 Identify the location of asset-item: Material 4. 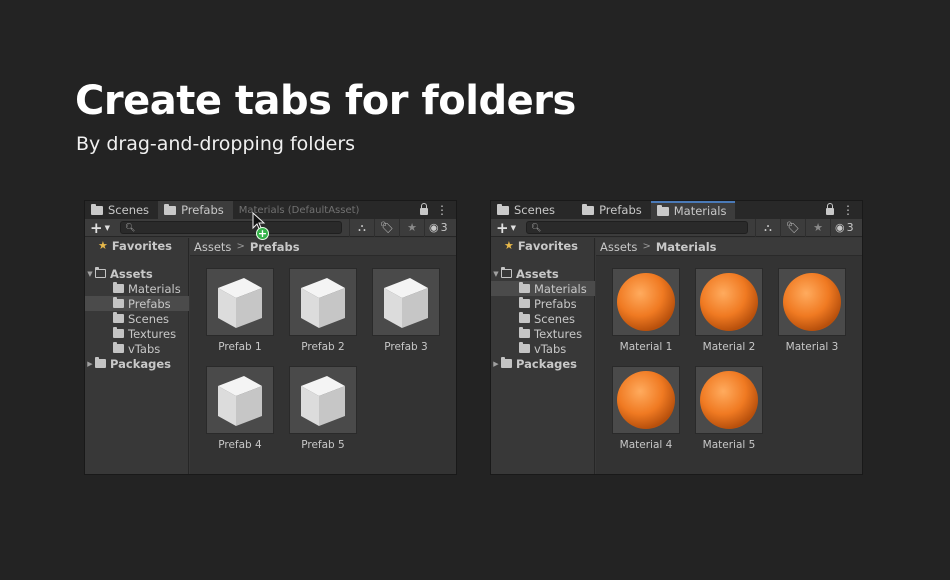
(646, 408).